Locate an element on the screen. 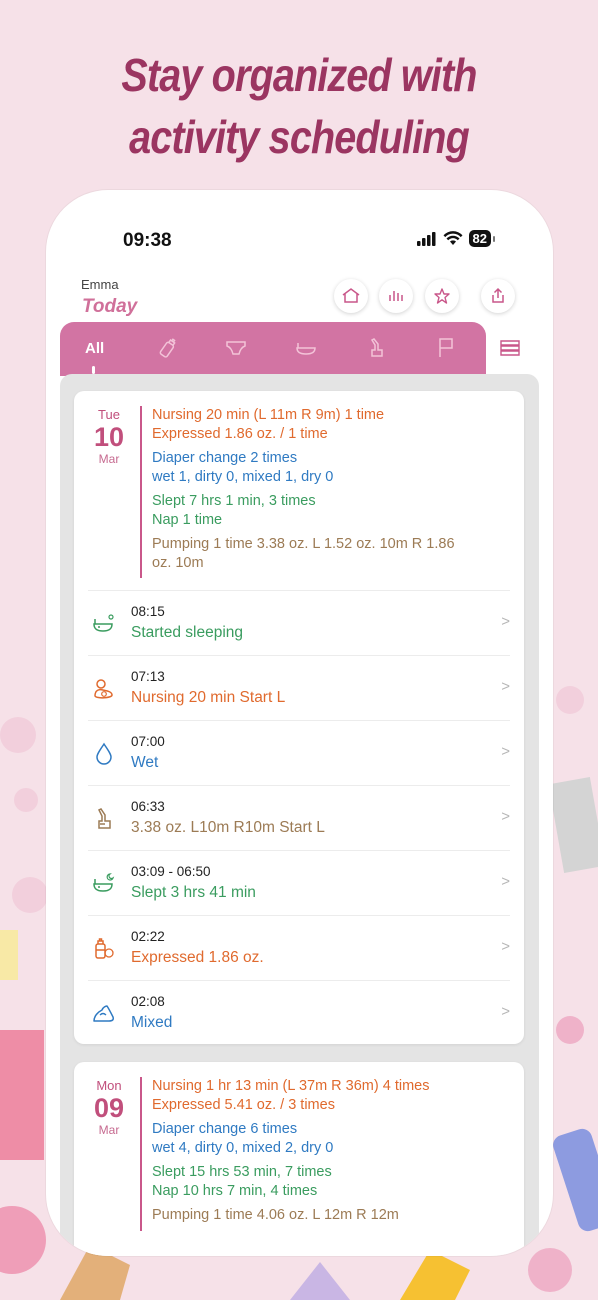  day-date: Mon 09 Mar is located at coordinates (109, 1108).